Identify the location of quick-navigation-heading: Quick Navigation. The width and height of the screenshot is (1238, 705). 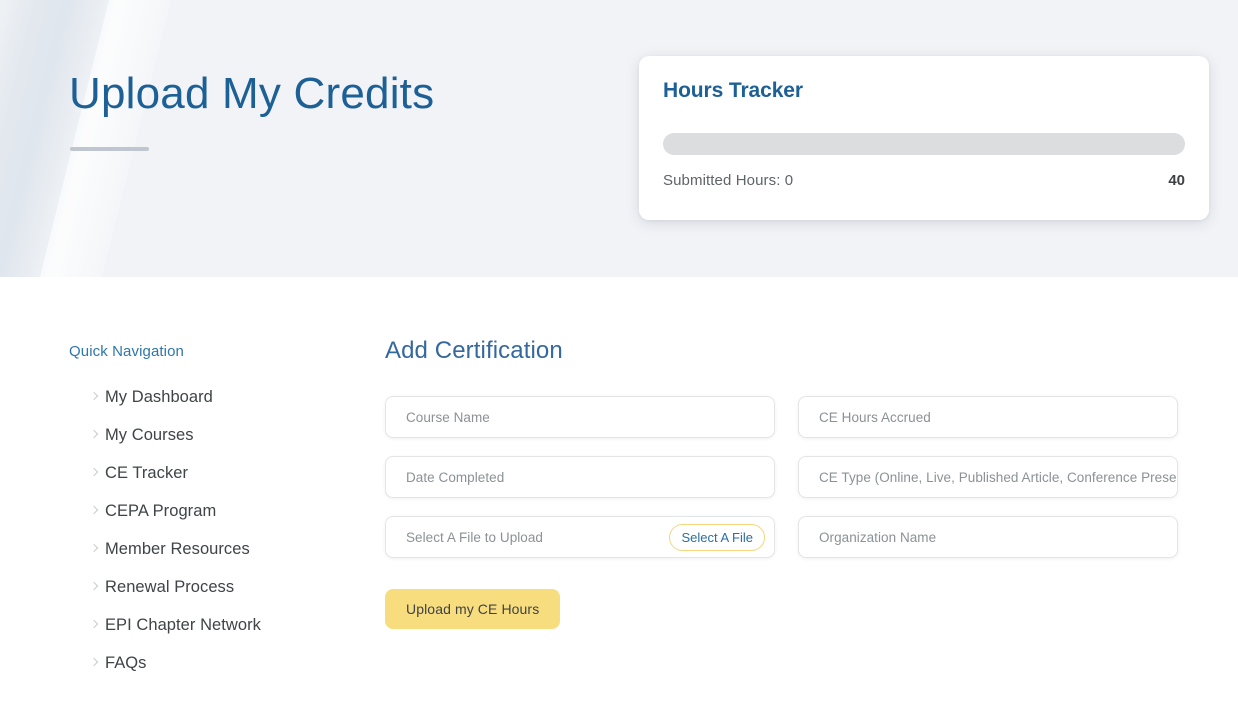
(126, 351).